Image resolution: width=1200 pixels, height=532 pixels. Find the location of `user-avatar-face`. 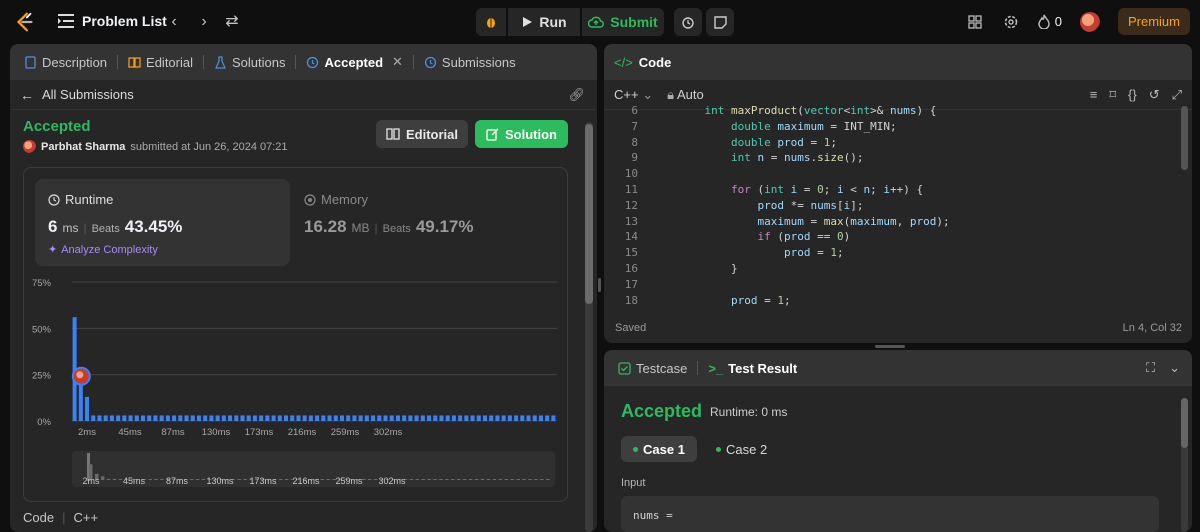

user-avatar-face is located at coordinates (80, 375).